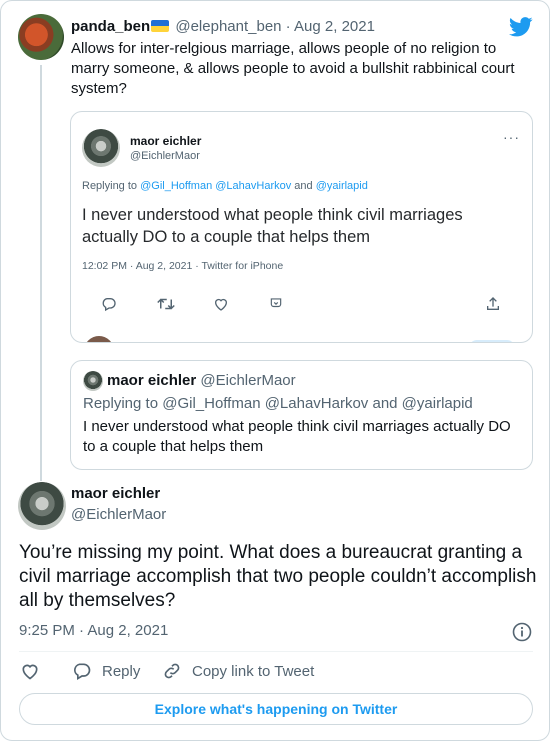 The image size is (550, 741). What do you see at coordinates (42, 506) in the screenshot?
I see `avatar-maor-eichler` at bounding box center [42, 506].